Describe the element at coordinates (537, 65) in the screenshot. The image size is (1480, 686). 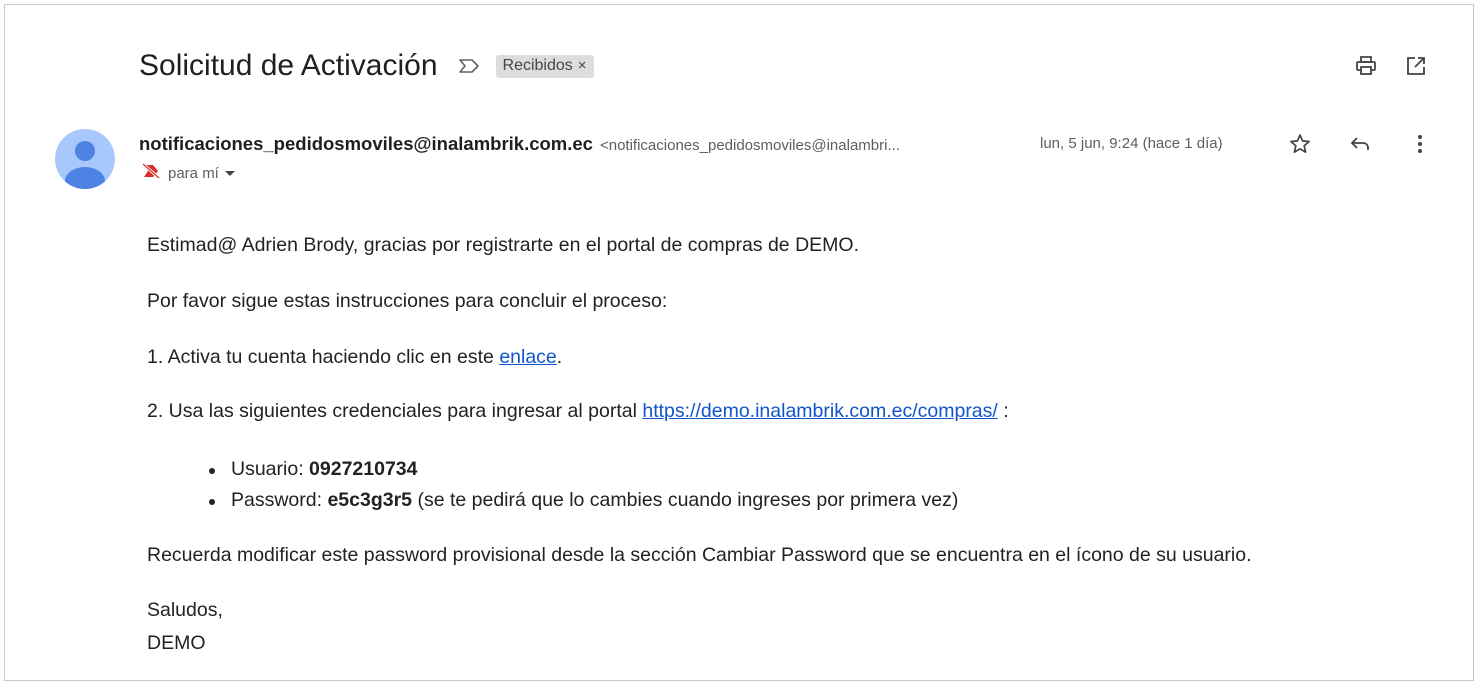
I see `label-chip-text: Recibidos` at that location.